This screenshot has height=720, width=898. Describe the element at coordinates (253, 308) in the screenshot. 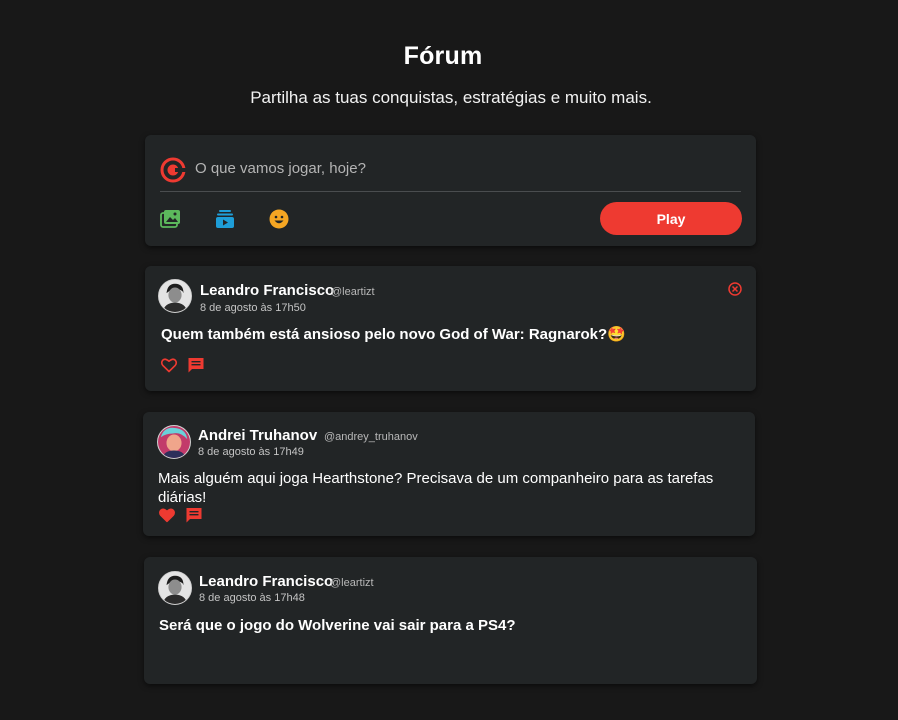

I see `post-date: 8 de agosto às 17h50` at that location.